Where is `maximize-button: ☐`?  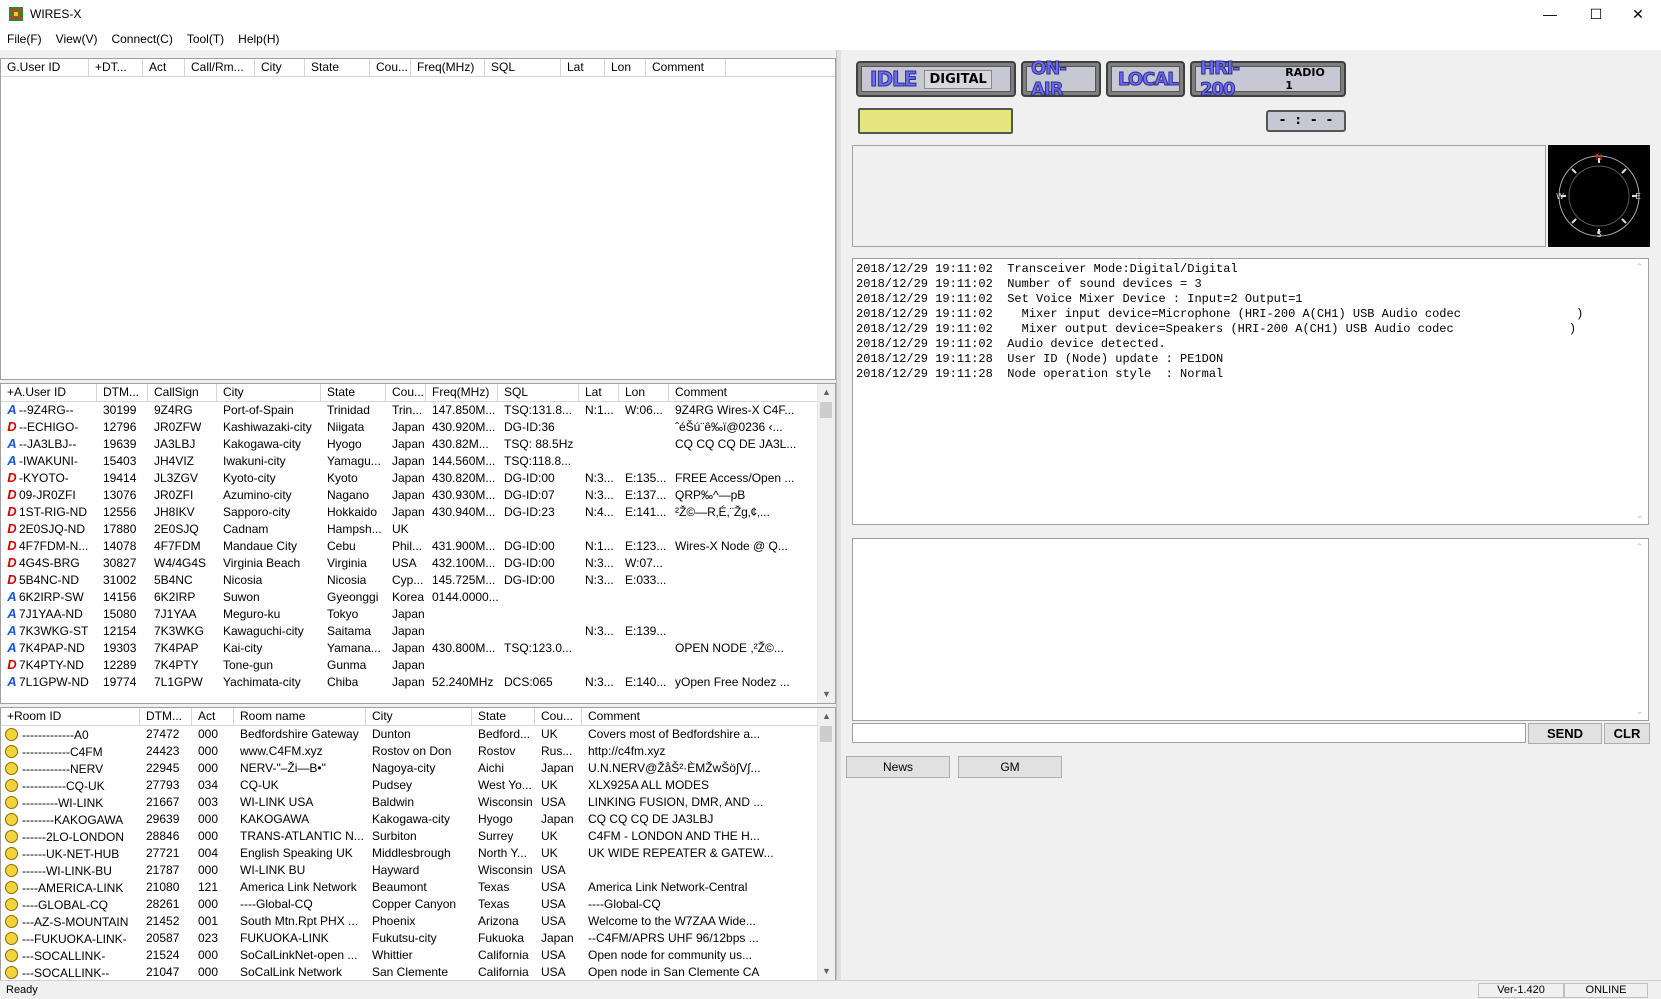 maximize-button: ☐ is located at coordinates (1596, 14).